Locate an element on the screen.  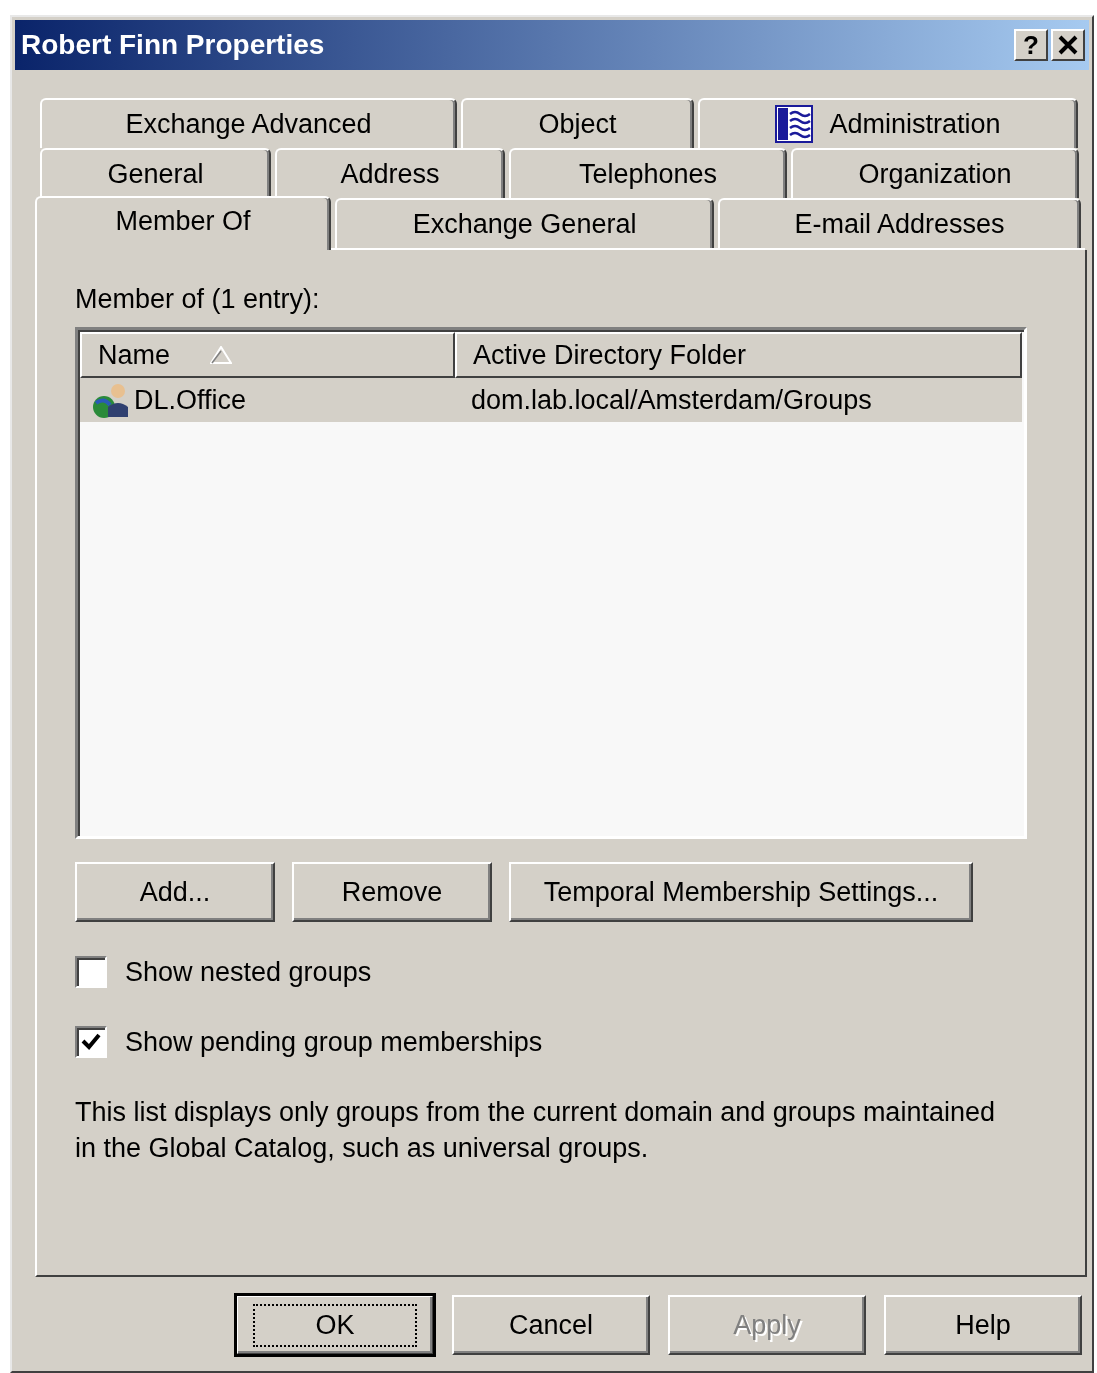
close-button is located at coordinates (1068, 45).